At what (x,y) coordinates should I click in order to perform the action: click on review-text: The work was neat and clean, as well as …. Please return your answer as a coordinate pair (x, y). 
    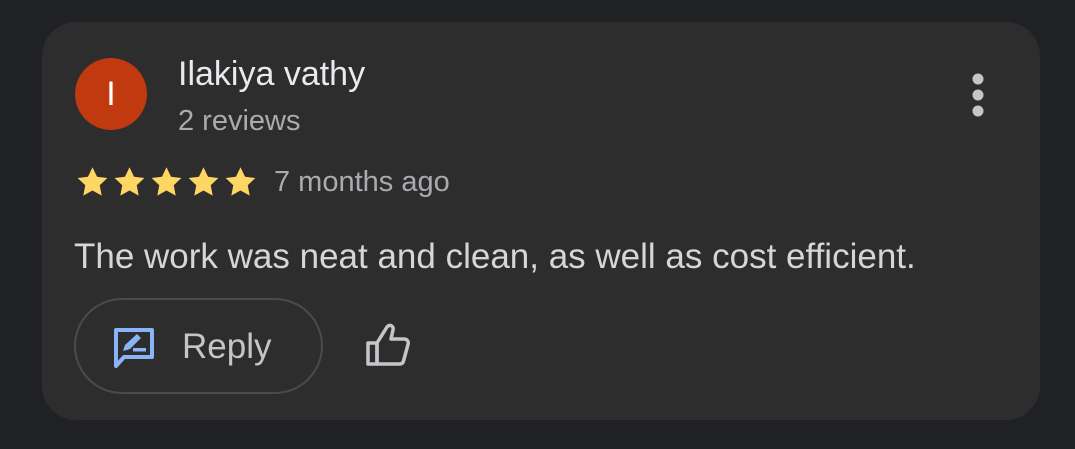
    Looking at the image, I should click on (495, 256).